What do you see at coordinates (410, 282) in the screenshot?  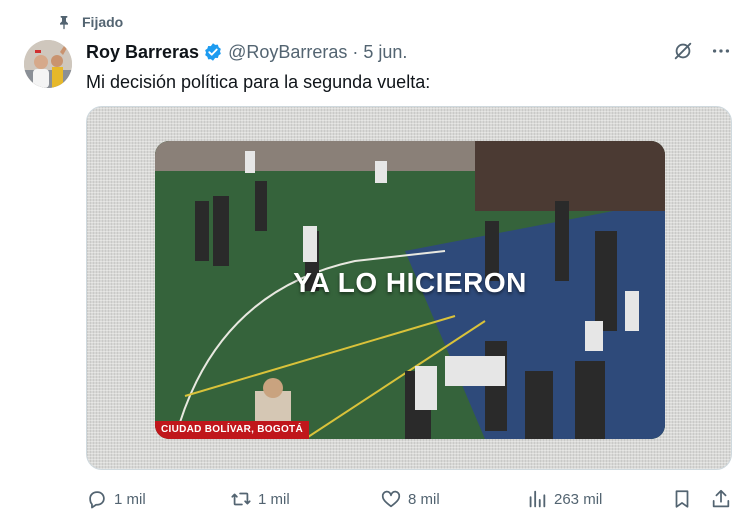 I see `video-overlay-text: YA LO HICIERON` at bounding box center [410, 282].